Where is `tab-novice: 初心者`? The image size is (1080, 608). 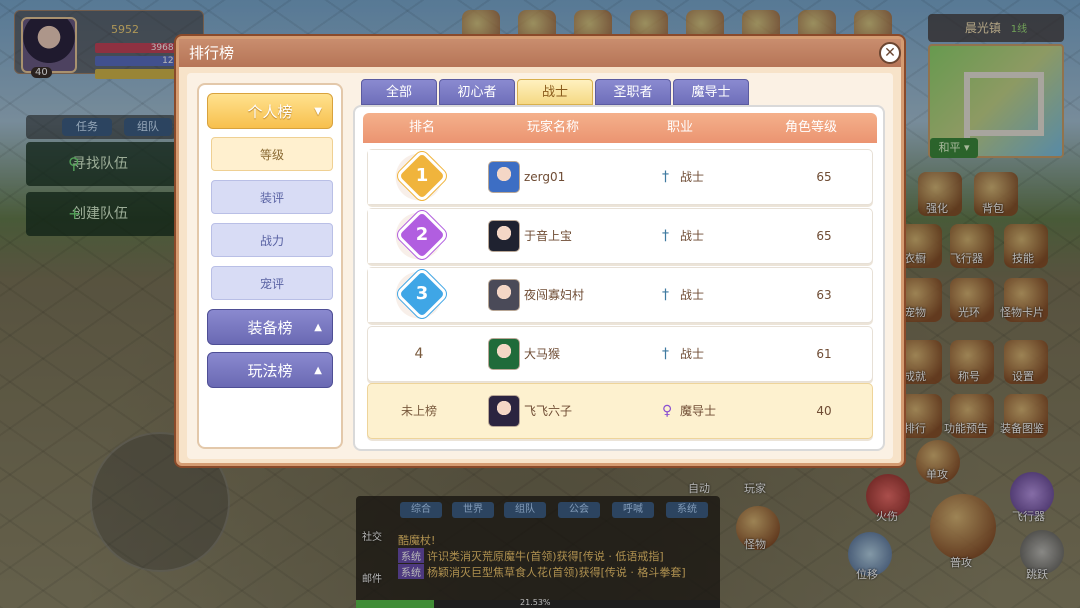 tab-novice: 初心者 is located at coordinates (477, 92).